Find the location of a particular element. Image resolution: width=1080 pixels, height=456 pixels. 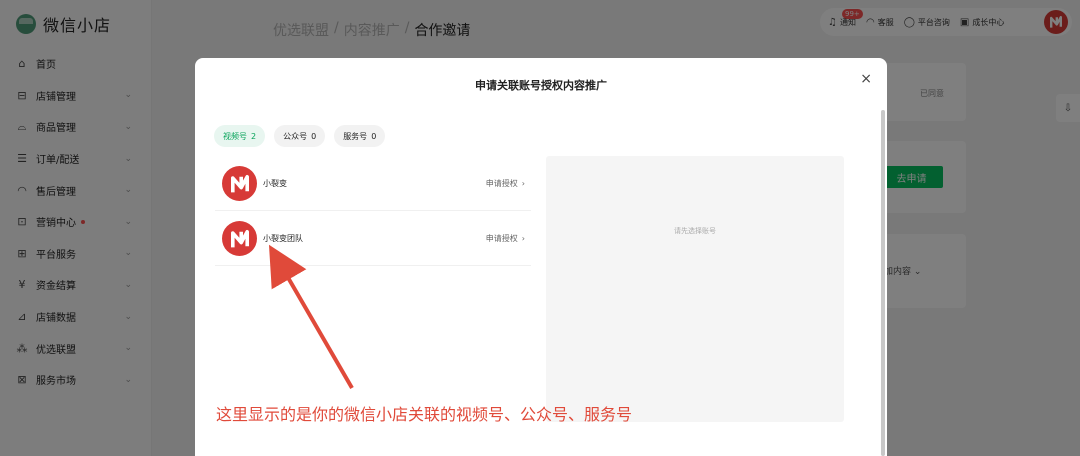

annotation-text: 这里显示的是你的微信小店关联的视频号、公众号、服务号 is located at coordinates (424, 414).